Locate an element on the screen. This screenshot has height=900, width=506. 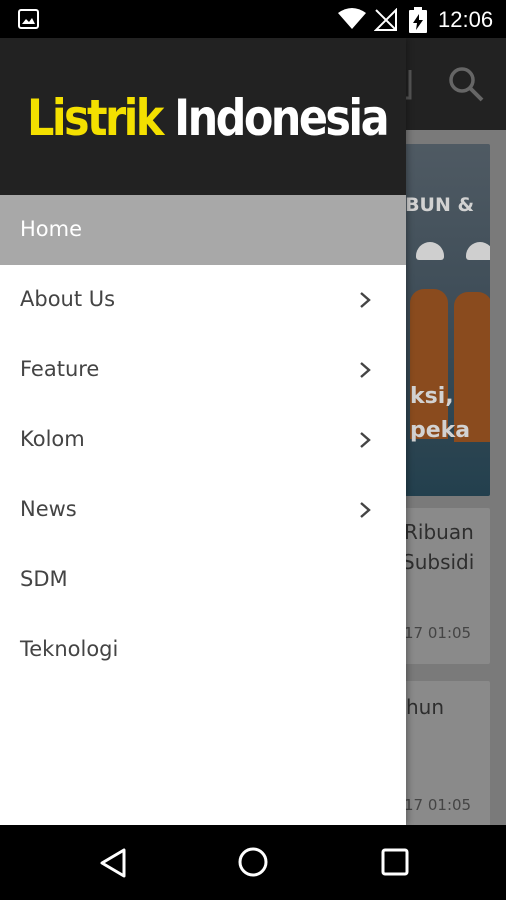
back-icon is located at coordinates (114, 863).